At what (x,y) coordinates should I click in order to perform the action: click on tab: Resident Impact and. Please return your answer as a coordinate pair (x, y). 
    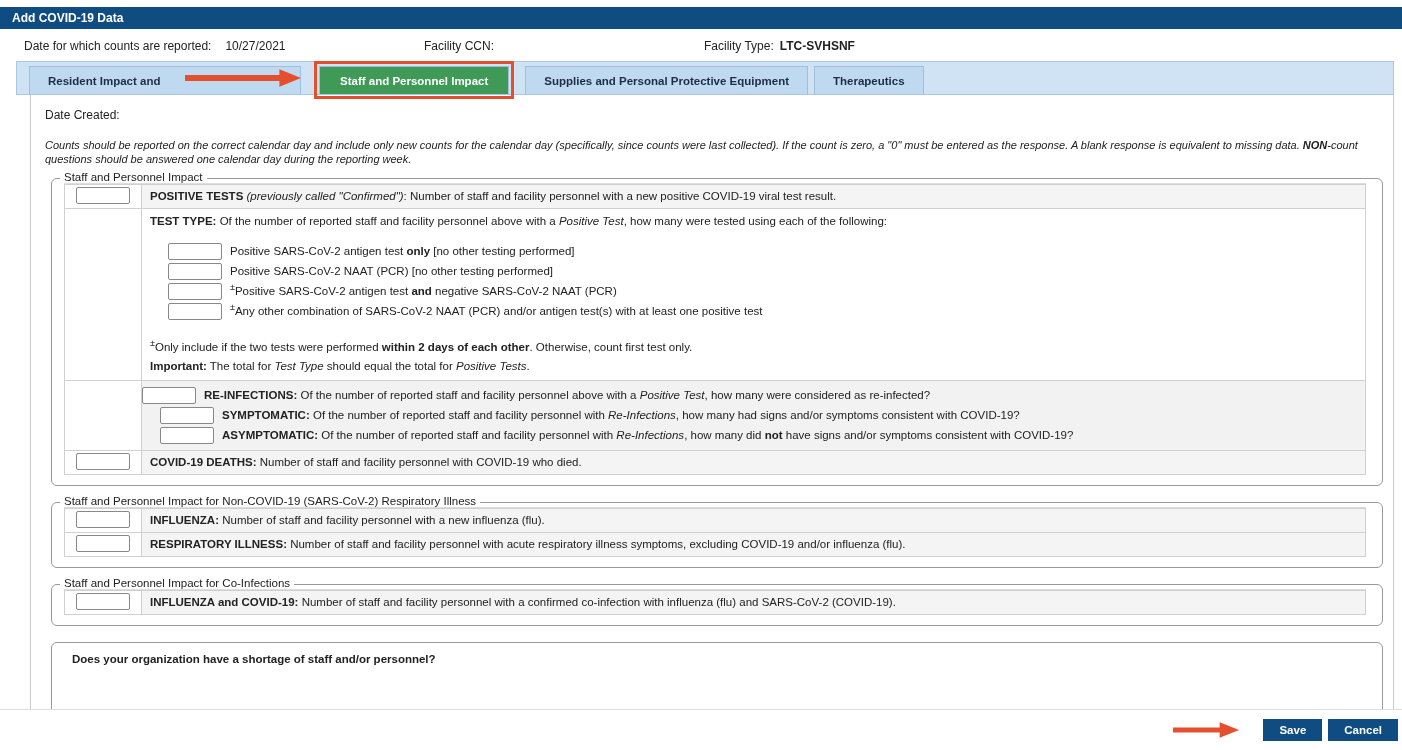
    Looking at the image, I should click on (165, 80).